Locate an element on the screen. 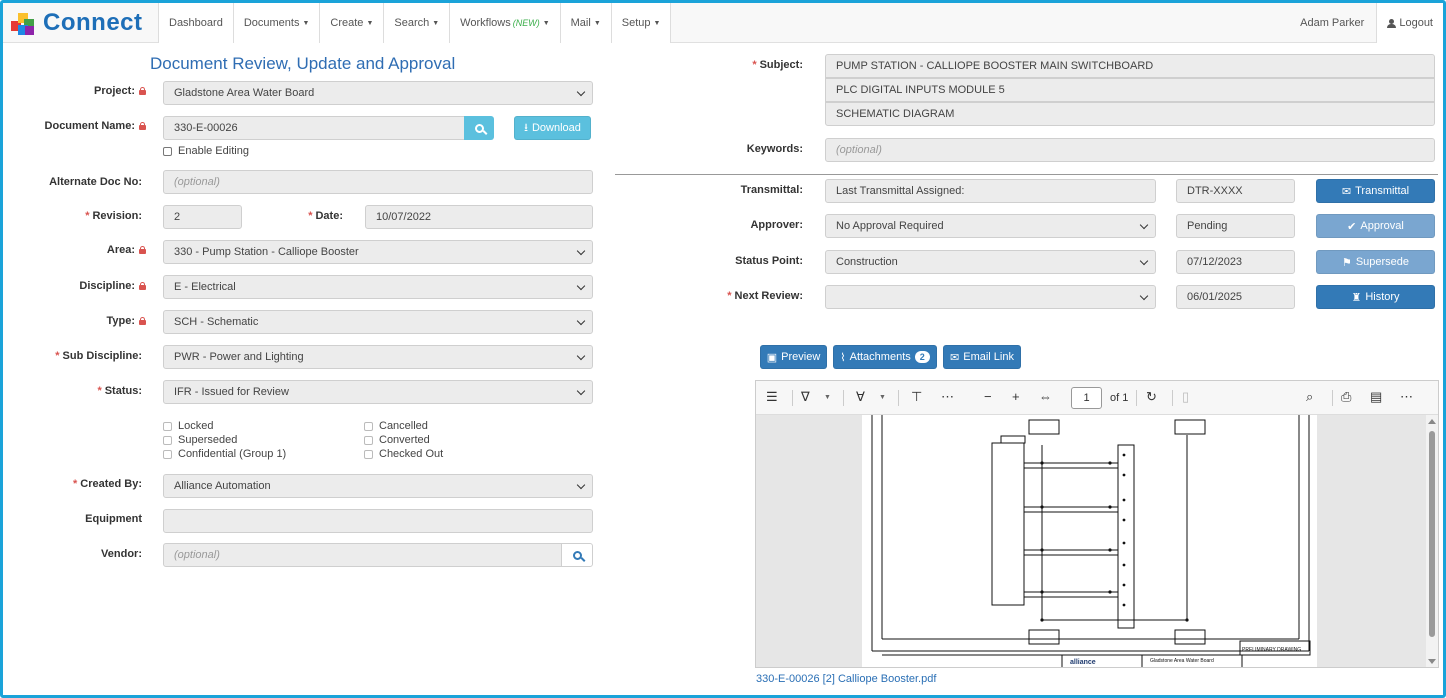 The image size is (1446, 698). nav-workflows-label: Workflows is located at coordinates (485, 23).